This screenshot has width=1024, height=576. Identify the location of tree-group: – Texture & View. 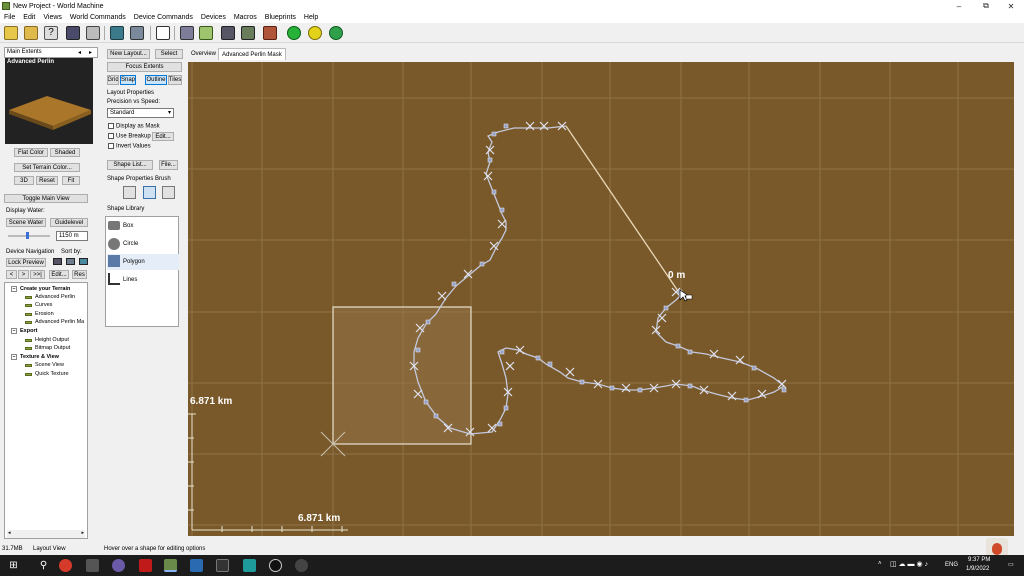
(35, 357).